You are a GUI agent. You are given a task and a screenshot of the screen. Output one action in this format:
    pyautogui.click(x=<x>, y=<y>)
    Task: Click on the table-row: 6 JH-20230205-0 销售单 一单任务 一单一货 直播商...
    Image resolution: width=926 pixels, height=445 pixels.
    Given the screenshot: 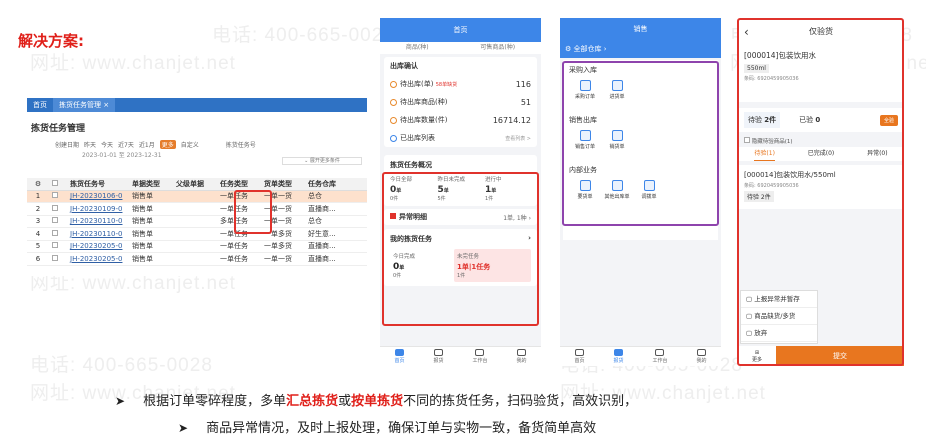 What is the action you would take?
    pyautogui.click(x=197, y=259)
    